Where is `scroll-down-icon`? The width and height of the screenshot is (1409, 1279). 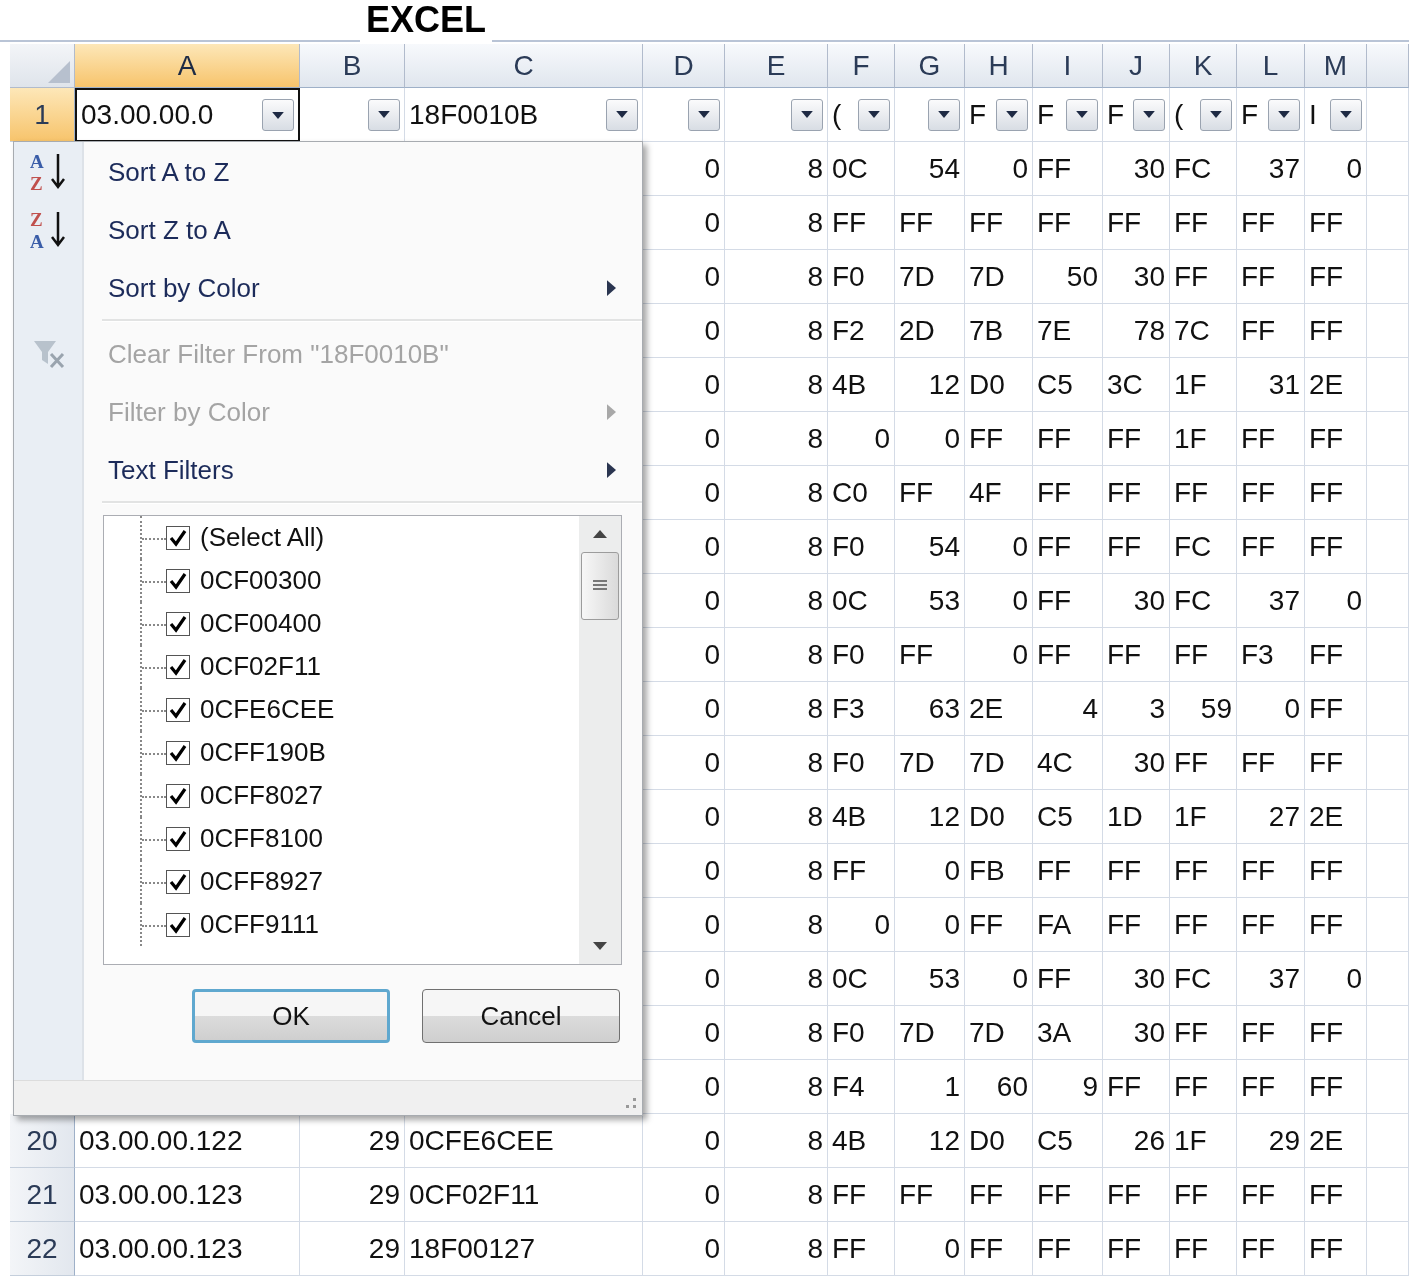 scroll-down-icon is located at coordinates (600, 946).